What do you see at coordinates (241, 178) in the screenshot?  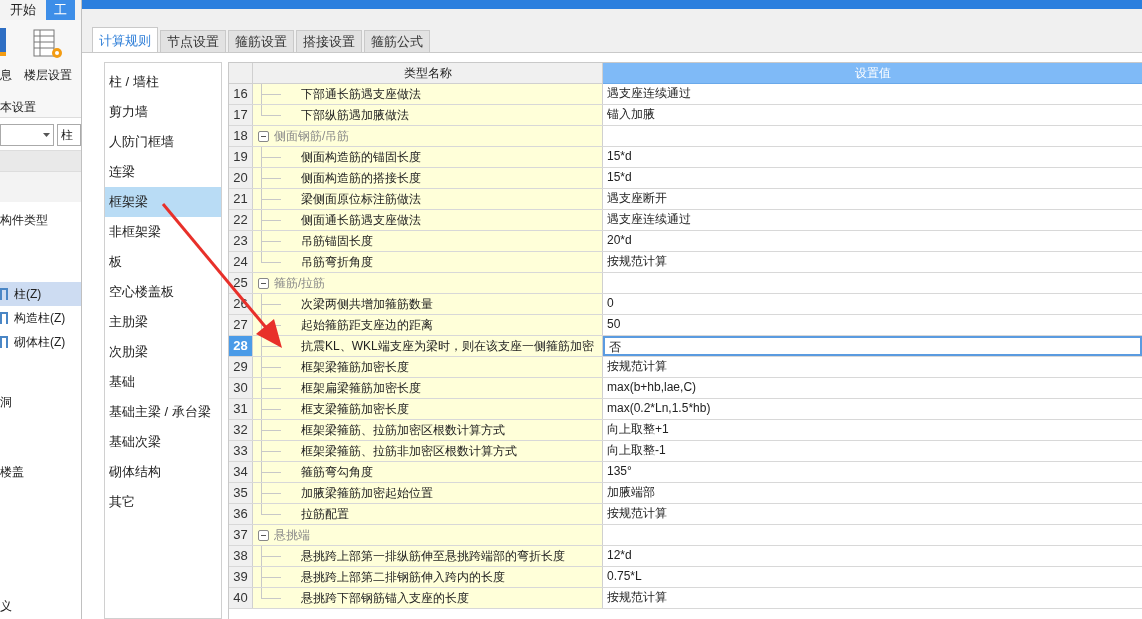 I see `row-number: 20` at bounding box center [241, 178].